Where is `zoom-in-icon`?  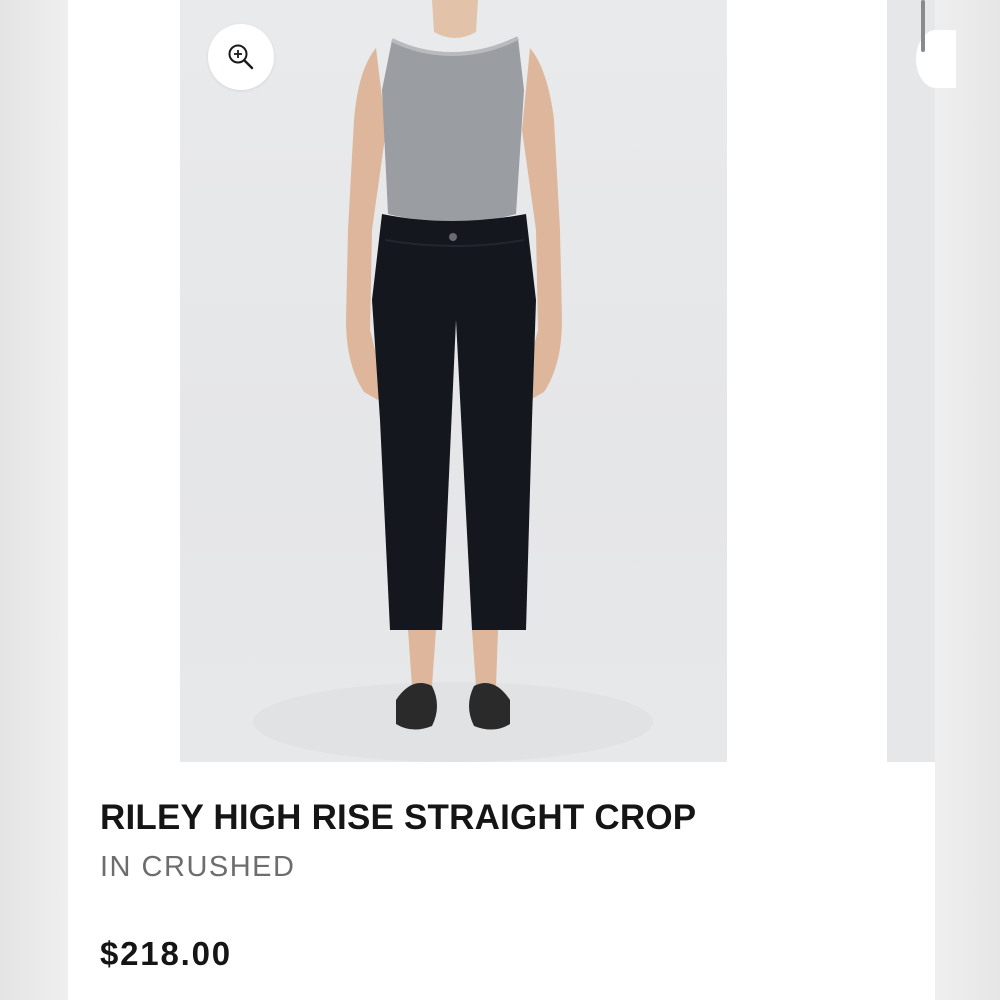 zoom-in-icon is located at coordinates (241, 57).